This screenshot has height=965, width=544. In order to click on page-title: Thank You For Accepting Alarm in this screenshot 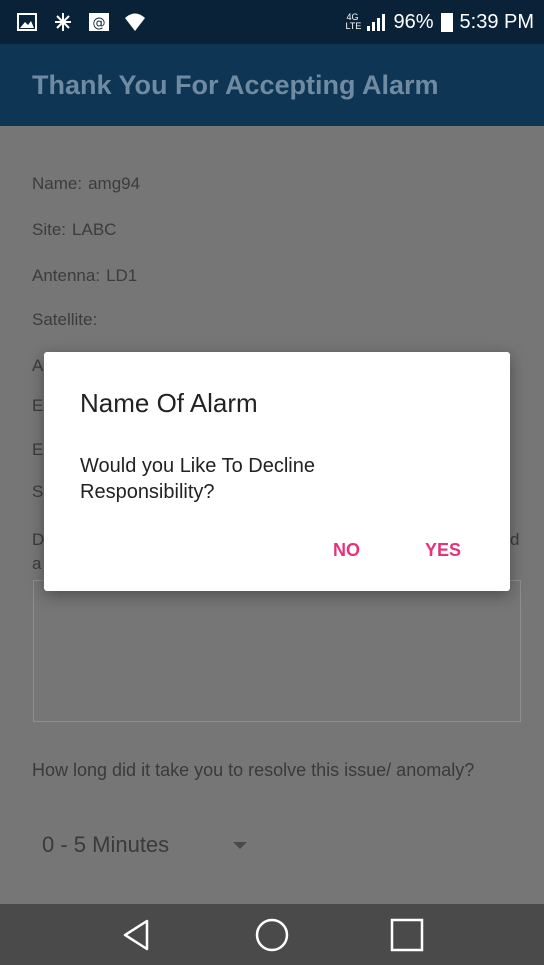, I will do `click(235, 84)`.